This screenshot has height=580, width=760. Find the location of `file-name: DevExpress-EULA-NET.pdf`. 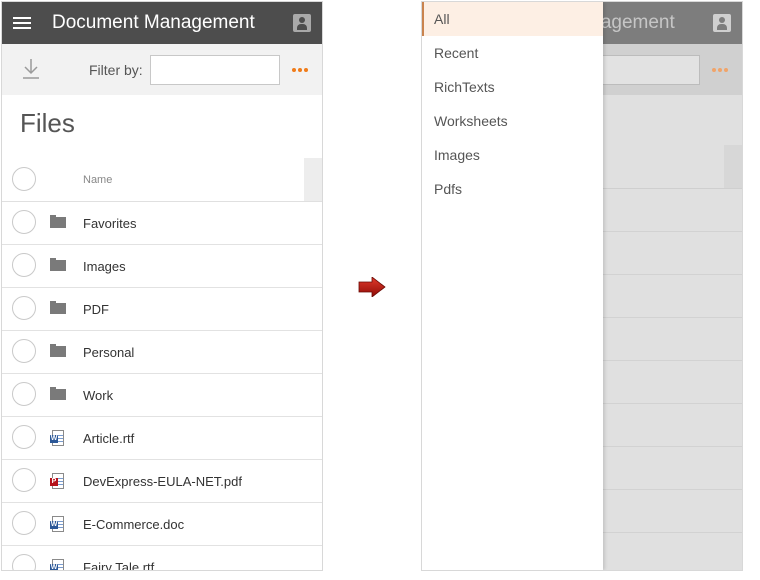

file-name: DevExpress-EULA-NET.pdf is located at coordinates (162, 481).